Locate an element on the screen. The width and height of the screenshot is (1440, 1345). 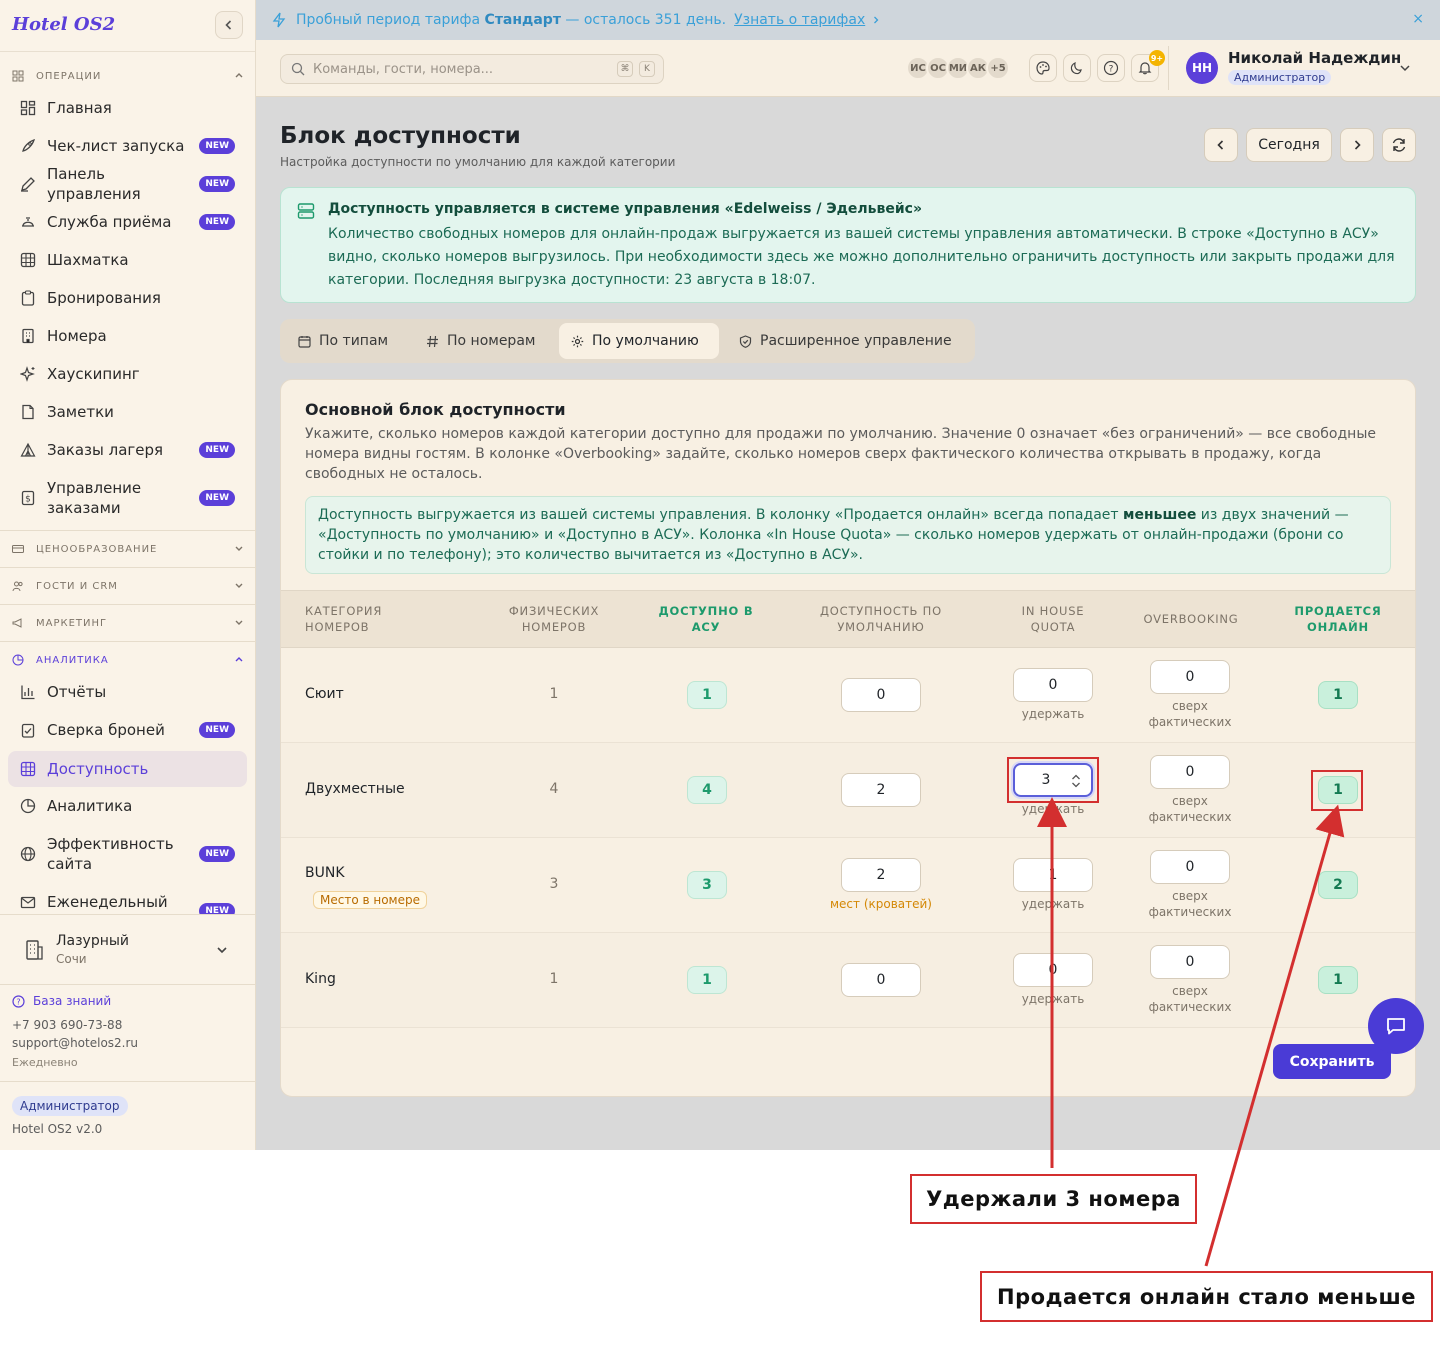
sidebar-item-label: Шахматка is located at coordinates (88, 260).